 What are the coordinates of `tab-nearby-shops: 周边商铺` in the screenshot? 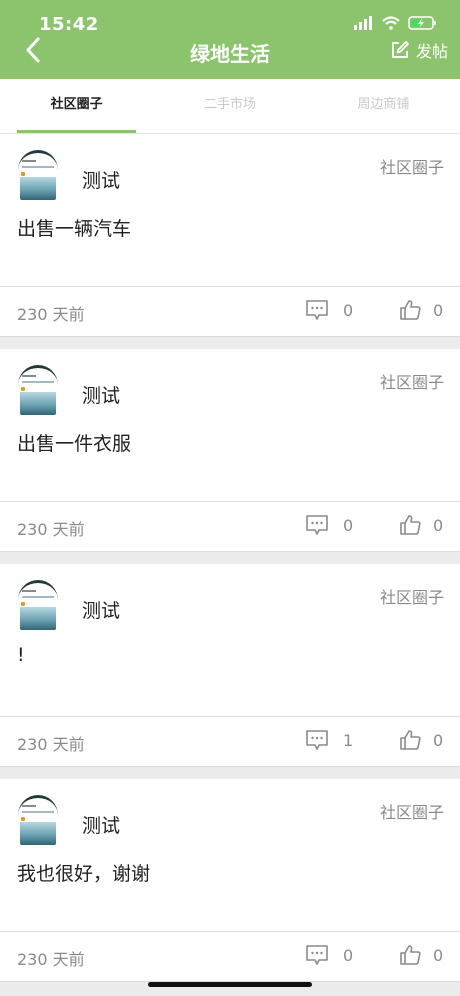 It's located at (383, 106).